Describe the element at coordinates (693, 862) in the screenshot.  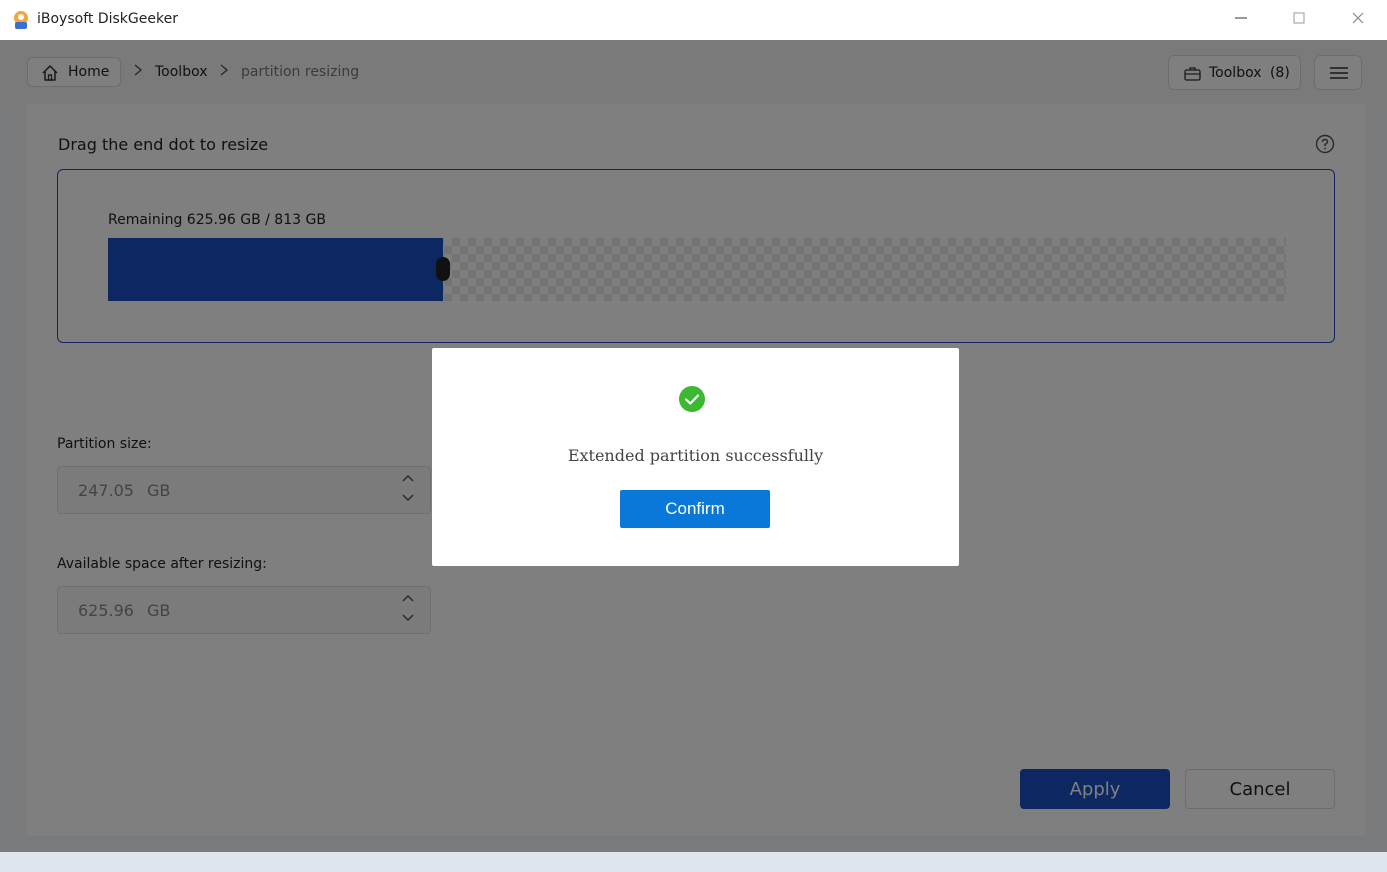
I see `taskbar` at that location.